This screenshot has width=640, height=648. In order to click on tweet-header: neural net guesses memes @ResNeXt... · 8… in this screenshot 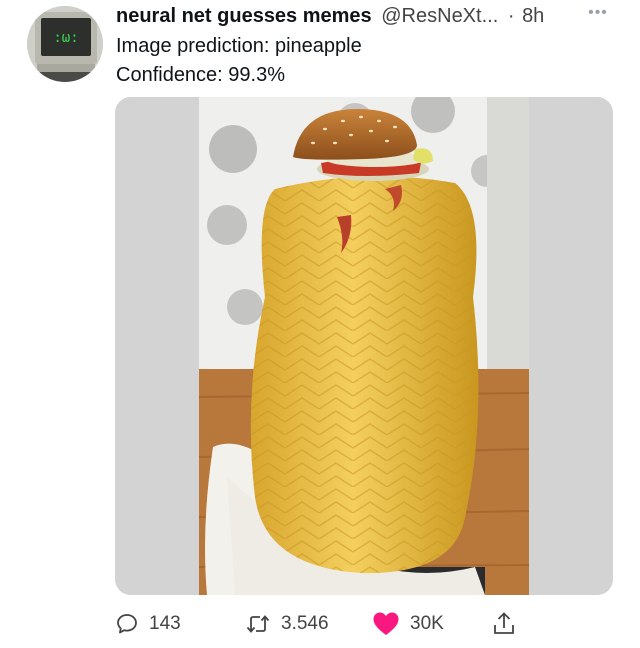, I will do `click(376, 16)`.